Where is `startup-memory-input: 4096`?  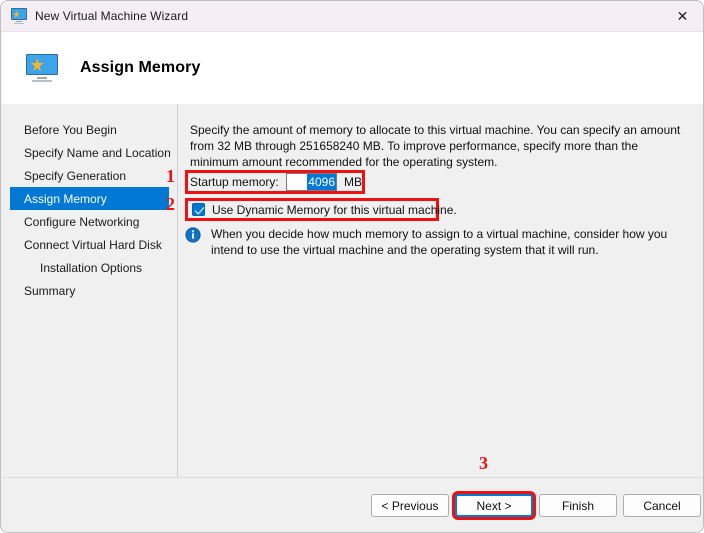 startup-memory-input: 4096 is located at coordinates (311, 182).